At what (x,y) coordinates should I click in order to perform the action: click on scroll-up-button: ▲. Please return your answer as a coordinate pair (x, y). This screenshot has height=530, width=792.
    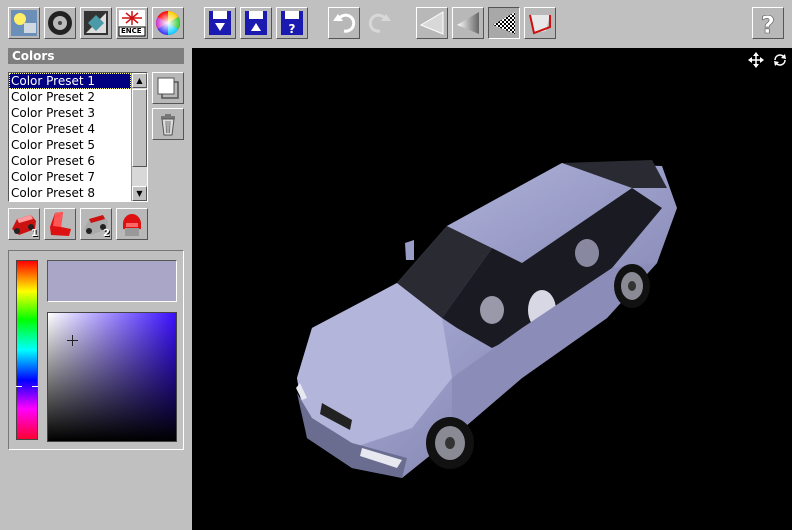
    Looking at the image, I should click on (139, 80).